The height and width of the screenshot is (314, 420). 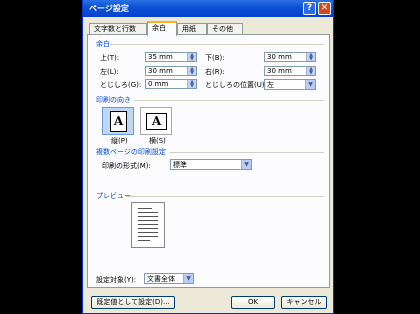 What do you see at coordinates (119, 141) in the screenshot?
I see `portrait-label: 縦(P)` at bounding box center [119, 141].